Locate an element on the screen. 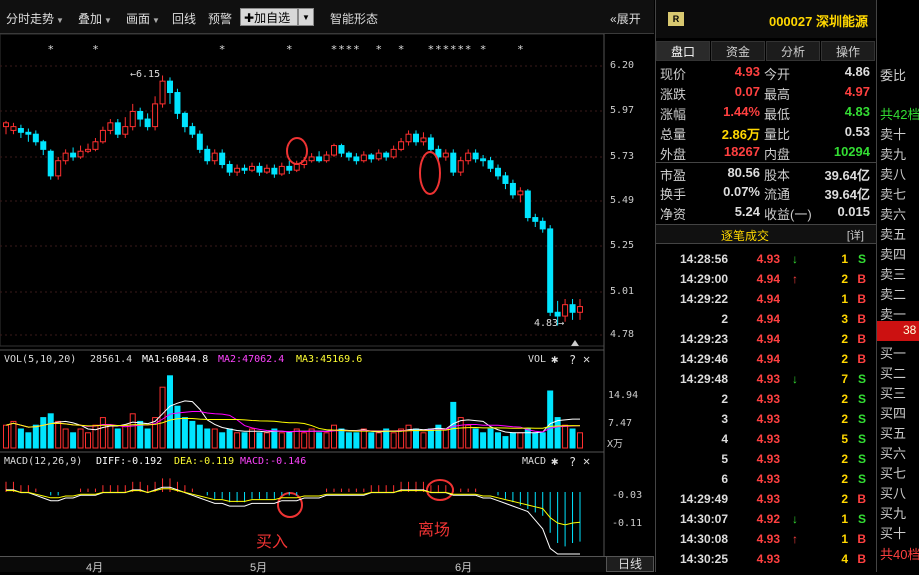  price-tick: 5.97 is located at coordinates (622, 110).